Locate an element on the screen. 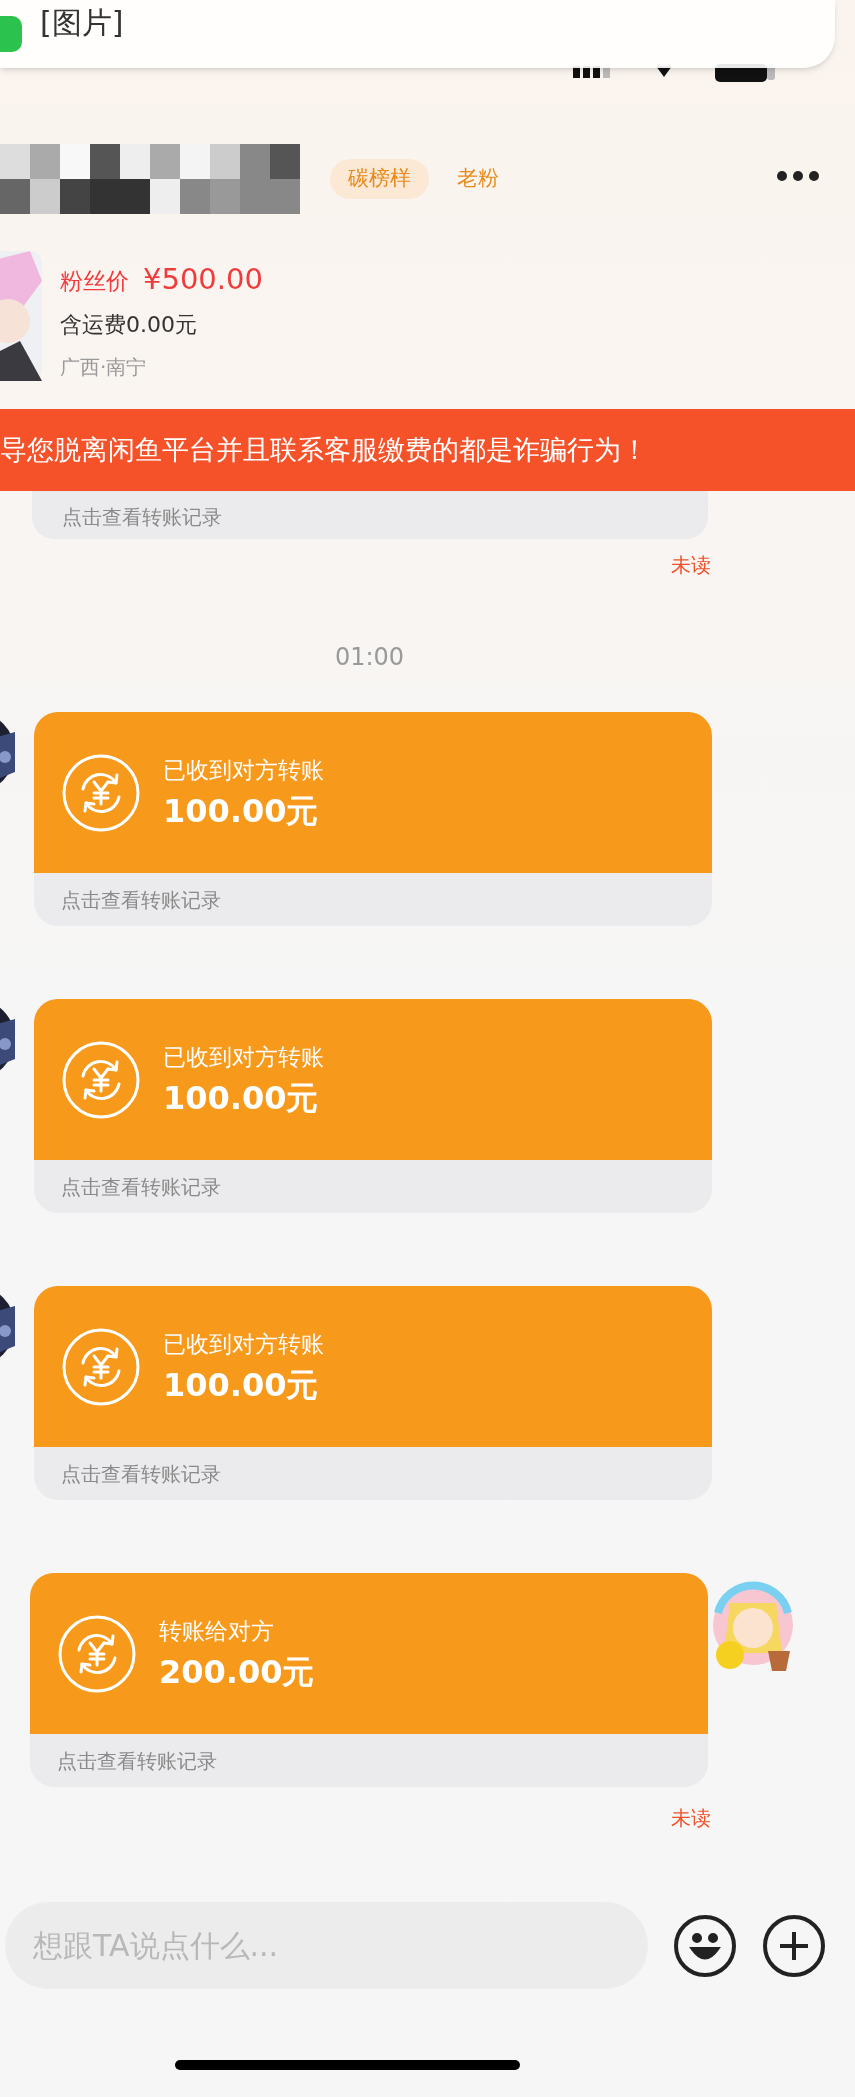 The width and height of the screenshot is (855, 2097). timestamp: 01:00 is located at coordinates (369, 657).